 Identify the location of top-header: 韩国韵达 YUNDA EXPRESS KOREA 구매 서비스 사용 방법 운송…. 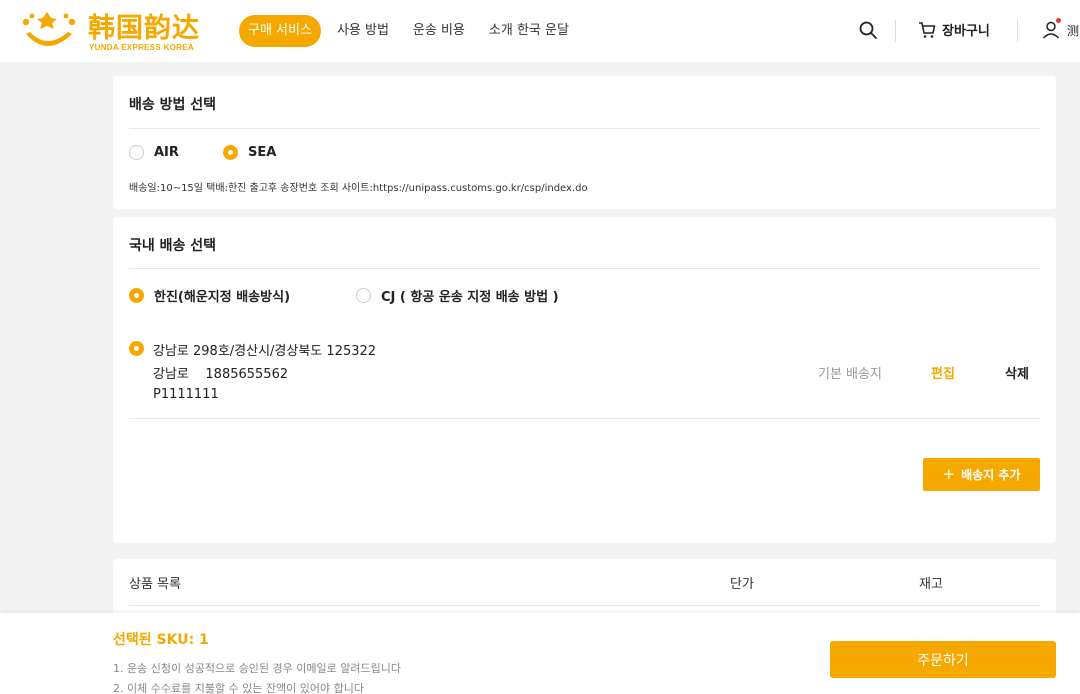
(540, 31).